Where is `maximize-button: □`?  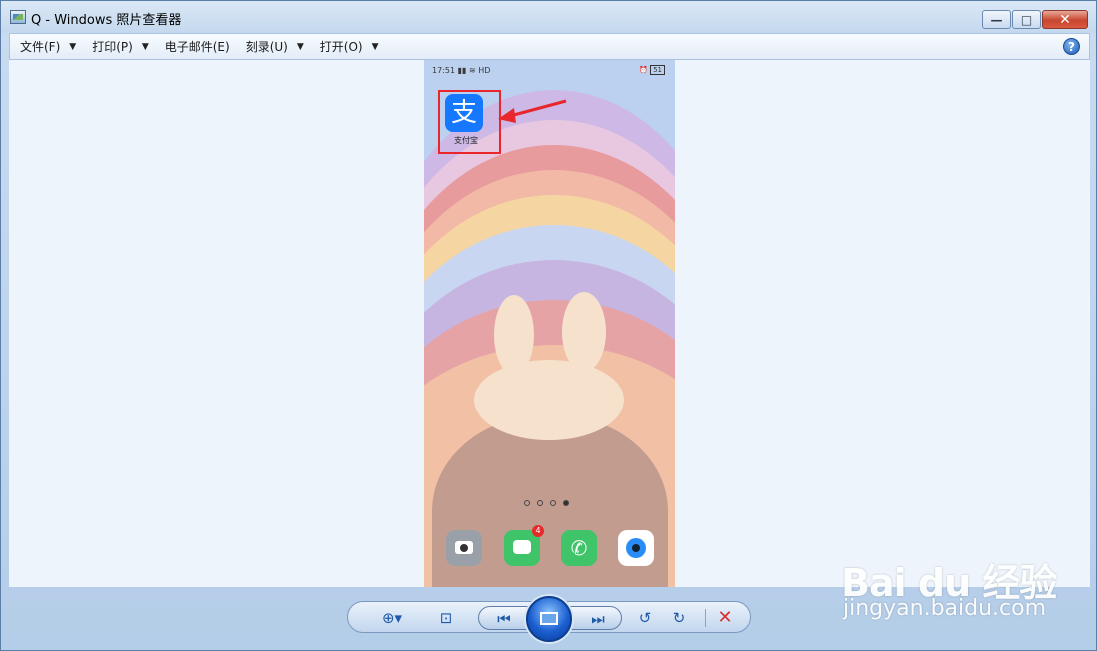 maximize-button: □ is located at coordinates (1026, 19).